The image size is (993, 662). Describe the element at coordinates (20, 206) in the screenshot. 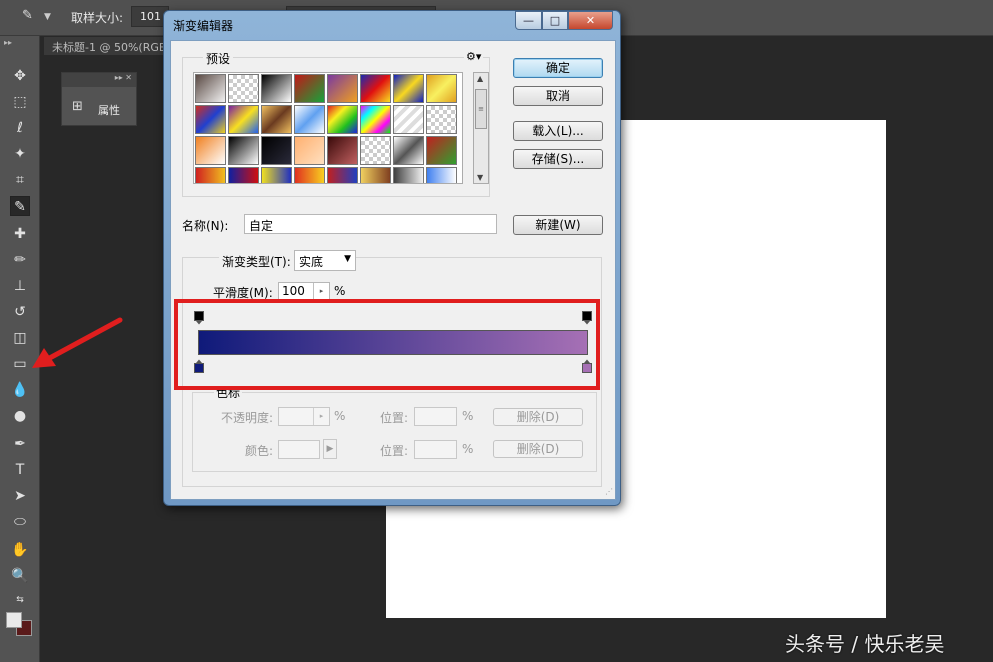

I see `eyedropper-tool-icon: ✎` at that location.